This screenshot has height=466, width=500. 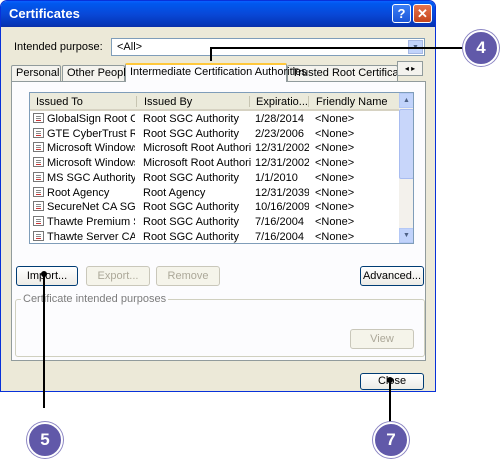 What do you see at coordinates (406, 144) in the screenshot?
I see `scroll-thumb` at bounding box center [406, 144].